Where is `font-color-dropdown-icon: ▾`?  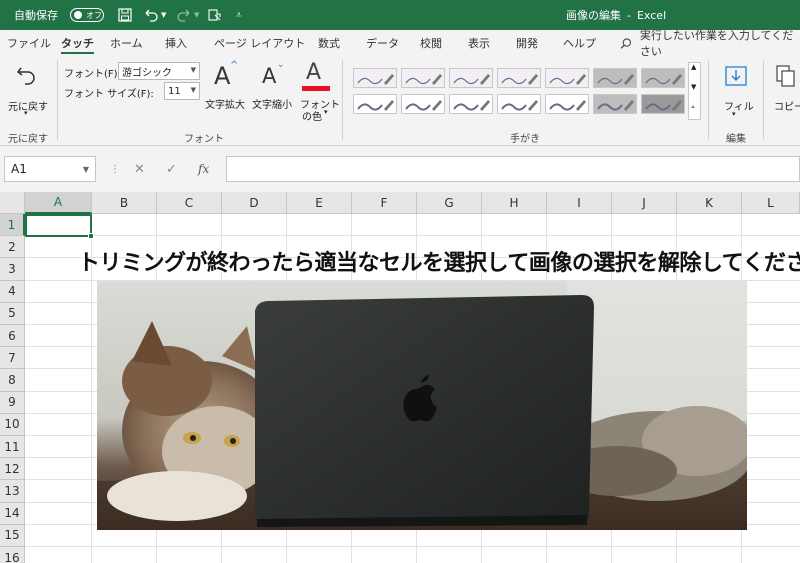
font-color-dropdown-icon: ▾ is located at coordinates (326, 112).